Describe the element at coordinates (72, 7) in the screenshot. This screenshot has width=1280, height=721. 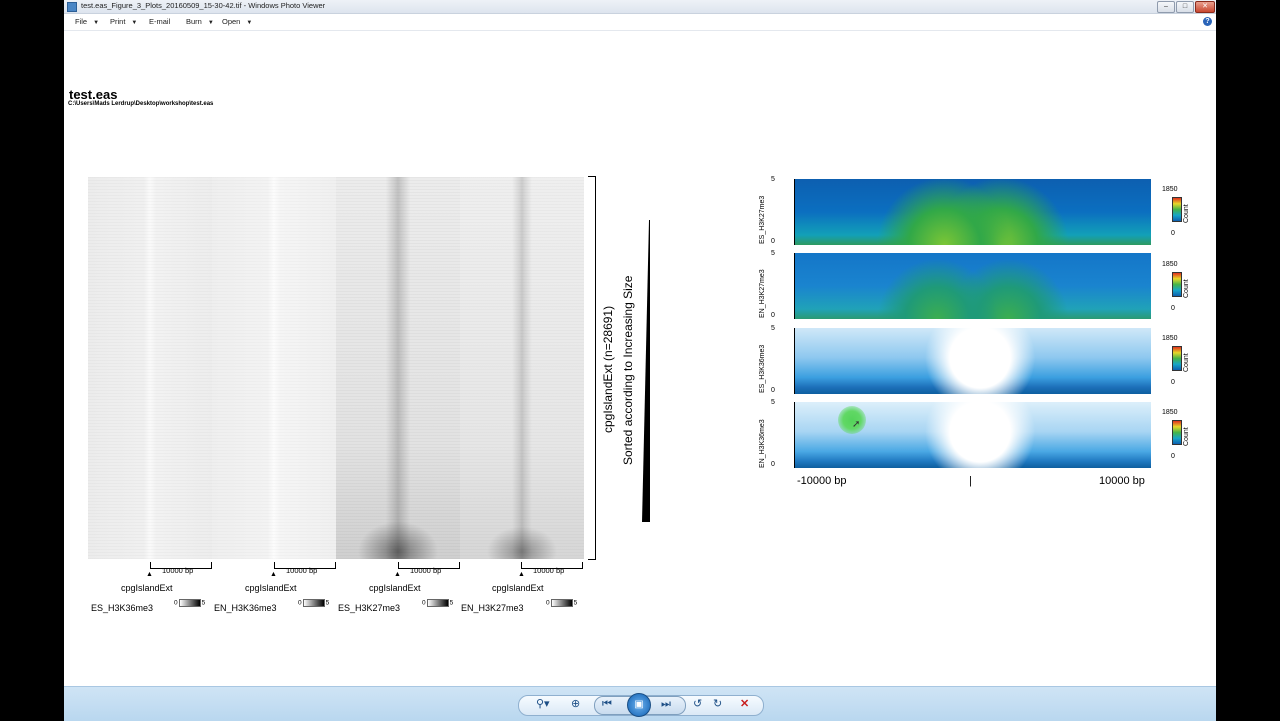
I see `app-icon` at that location.